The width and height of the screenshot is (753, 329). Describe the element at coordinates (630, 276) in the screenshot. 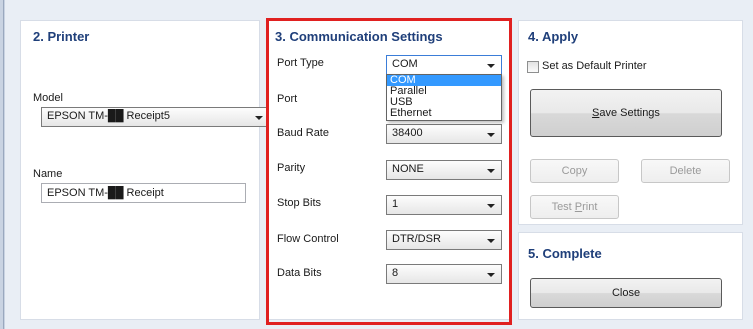

I see `complete-panel: 5. Complete Close` at that location.